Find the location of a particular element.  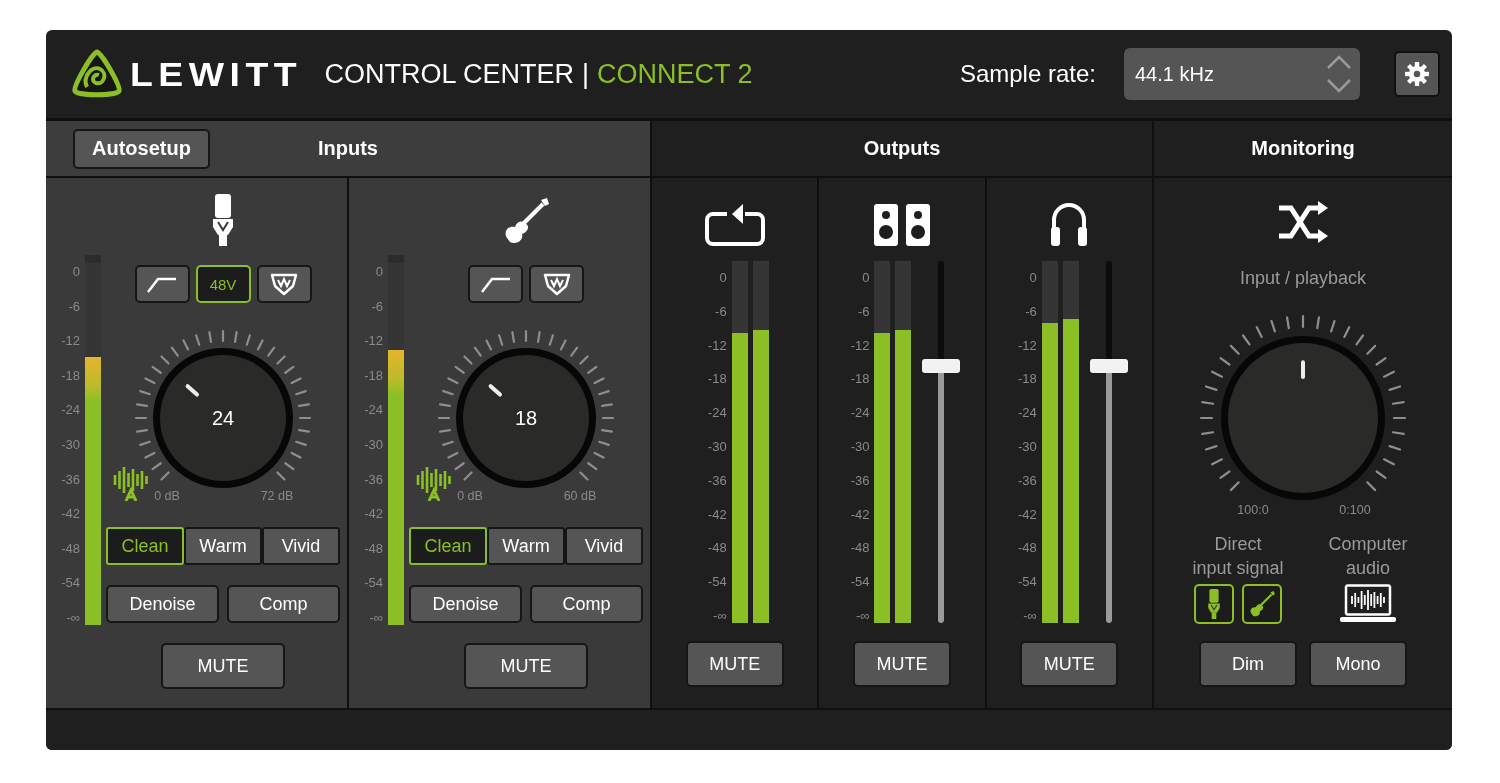

phantom-power-button: 48V is located at coordinates (223, 284).